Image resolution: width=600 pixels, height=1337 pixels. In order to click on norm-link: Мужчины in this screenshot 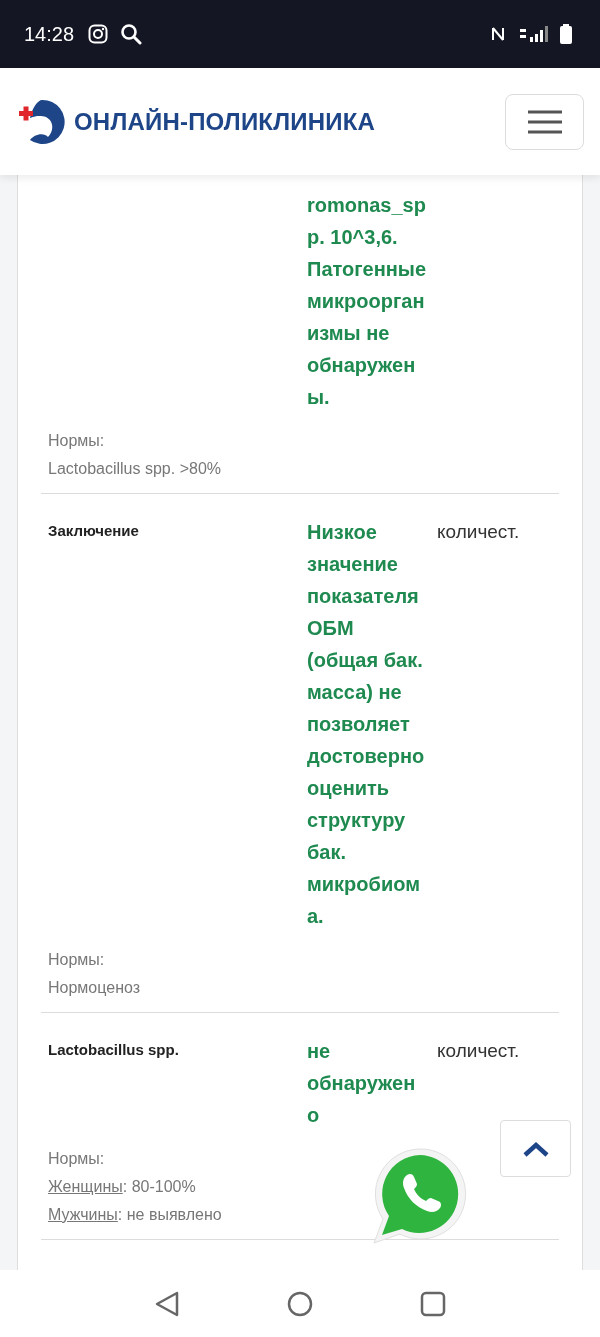, I will do `click(83, 1214)`.